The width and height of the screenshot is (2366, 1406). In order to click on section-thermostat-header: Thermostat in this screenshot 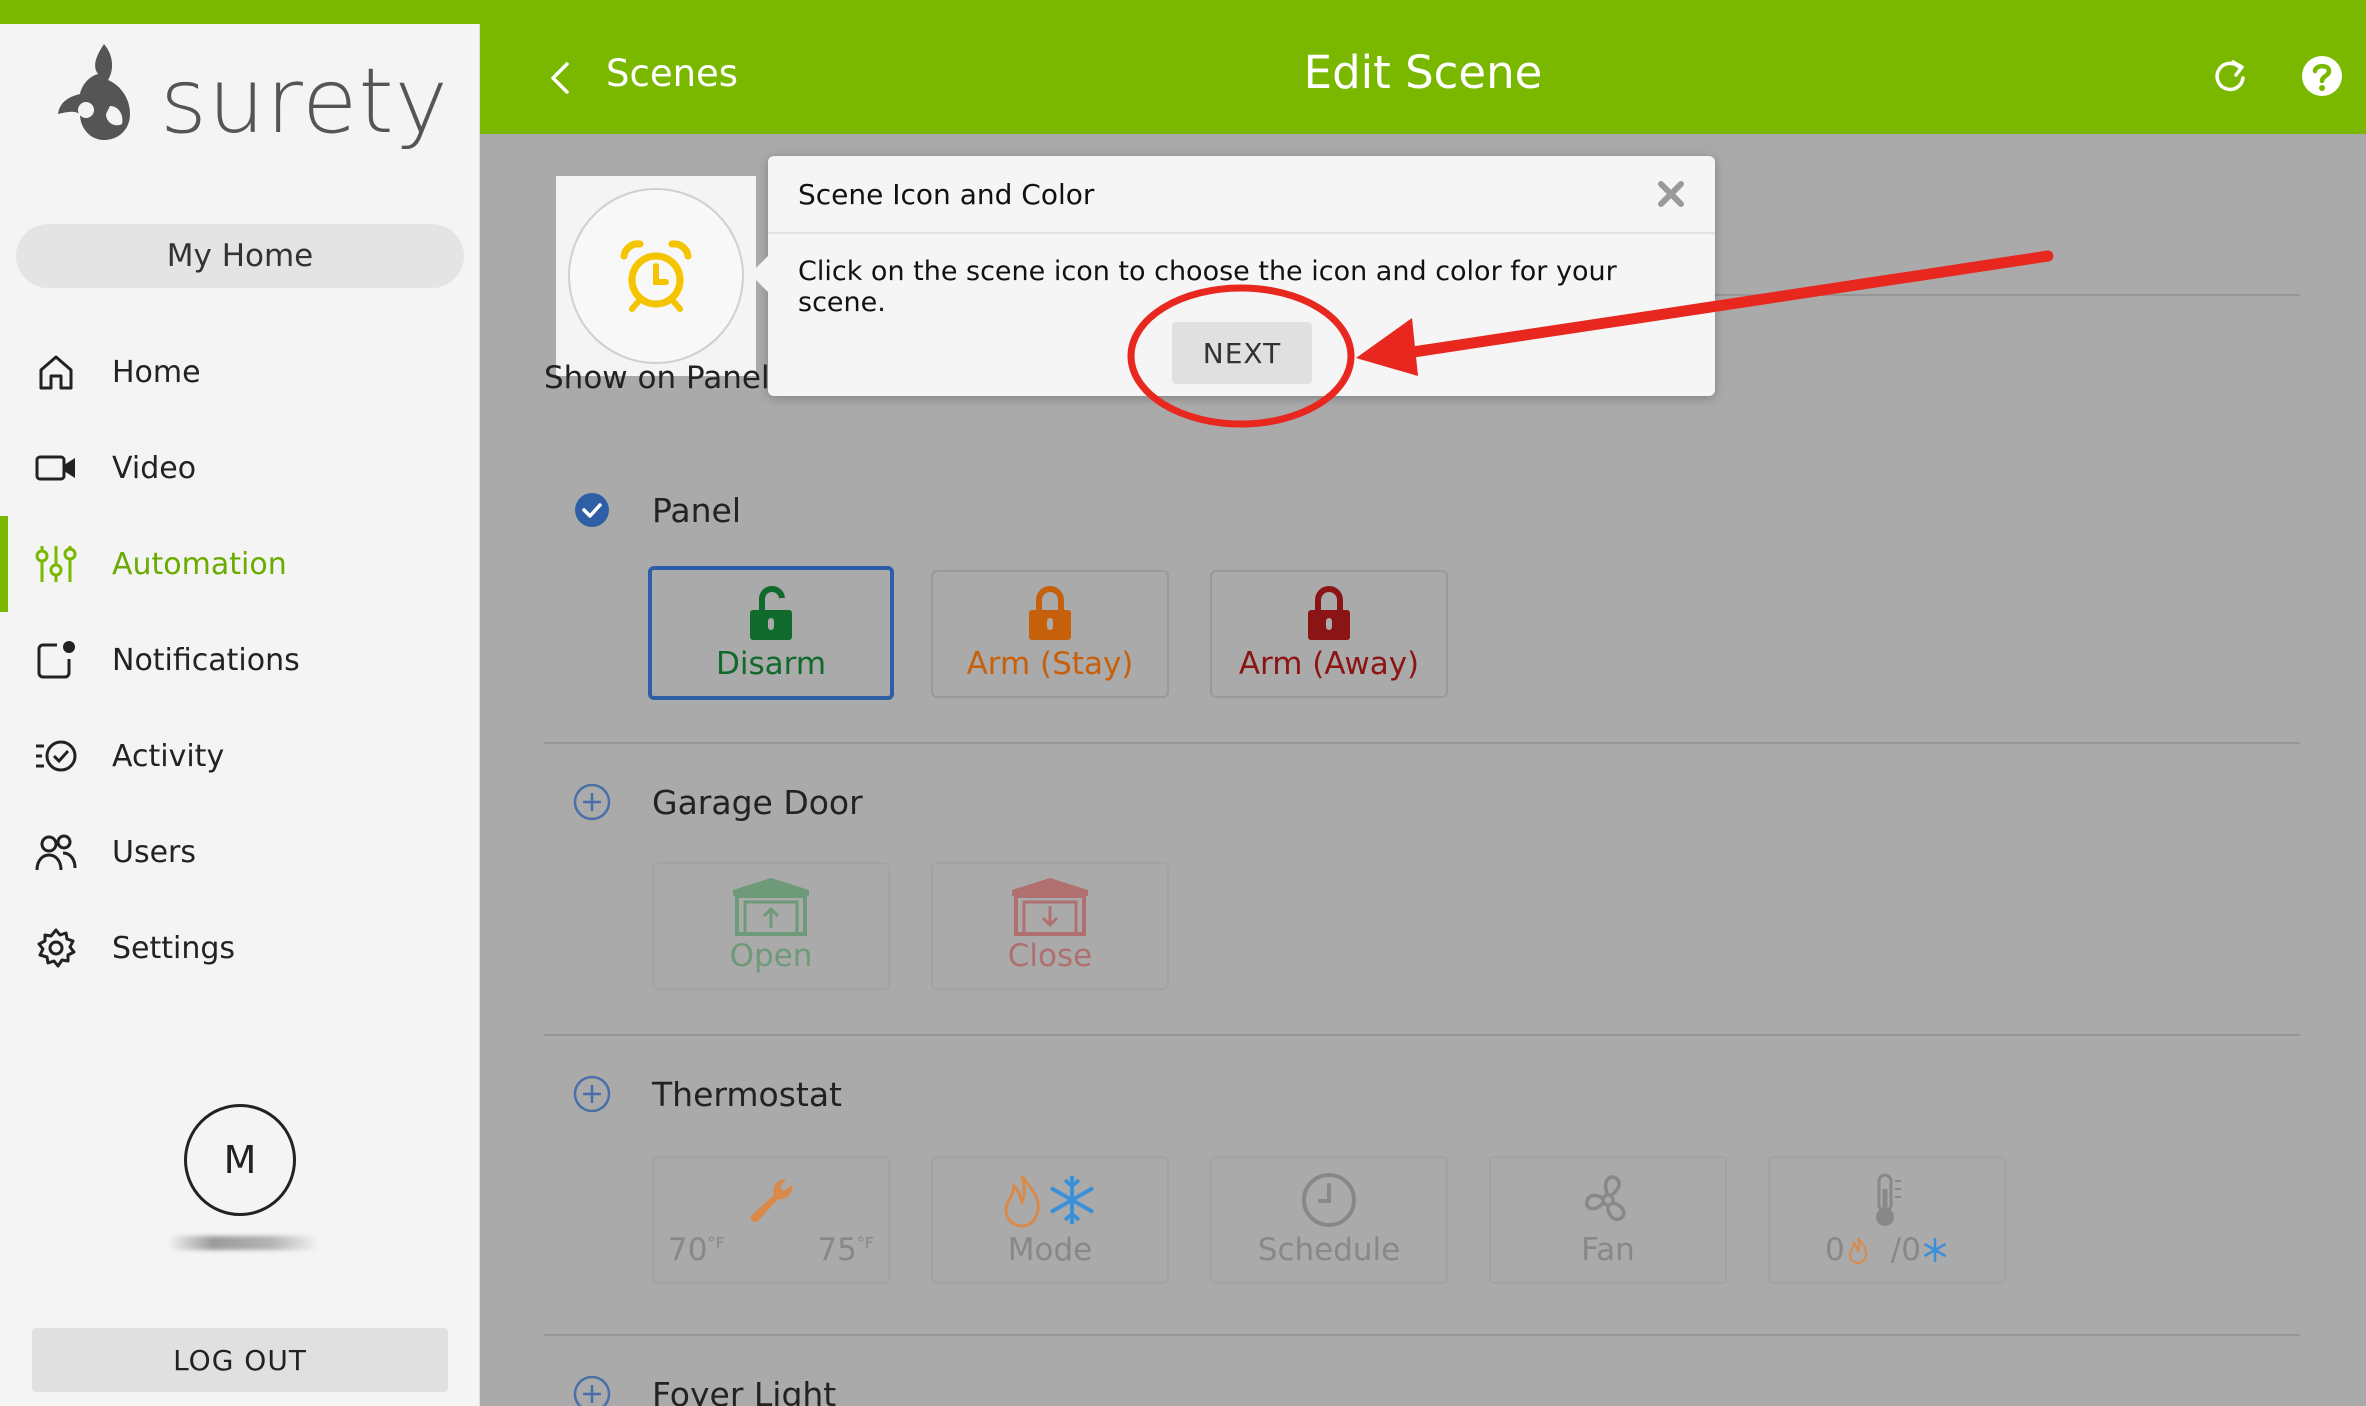, I will do `click(707, 1094)`.